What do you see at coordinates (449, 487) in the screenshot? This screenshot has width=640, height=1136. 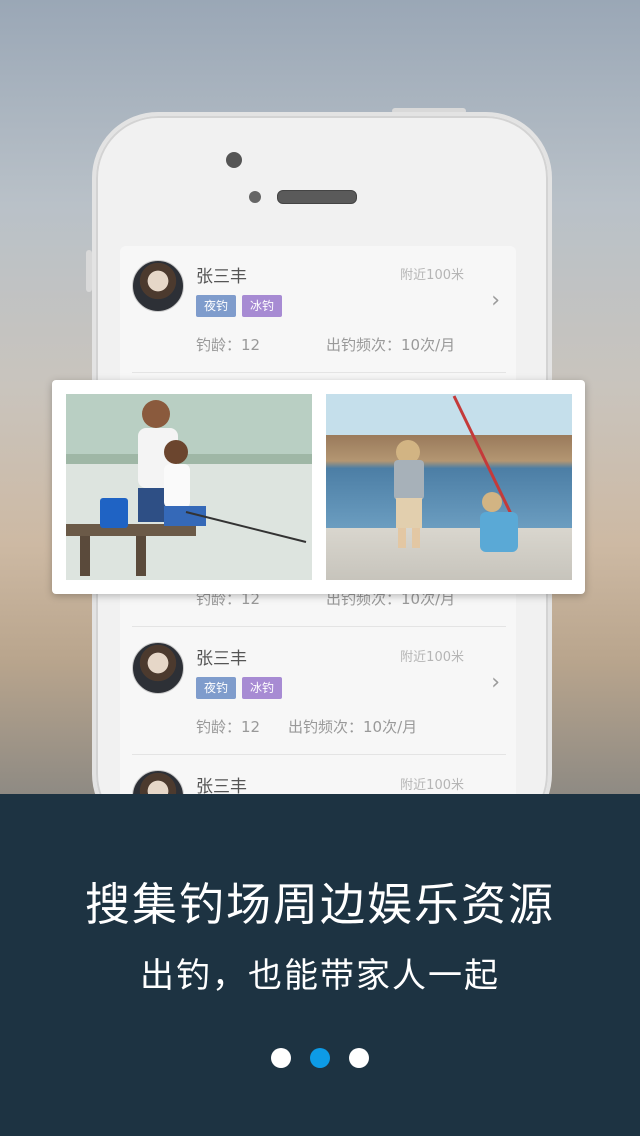 I see `photo-kids-lake-fishing` at bounding box center [449, 487].